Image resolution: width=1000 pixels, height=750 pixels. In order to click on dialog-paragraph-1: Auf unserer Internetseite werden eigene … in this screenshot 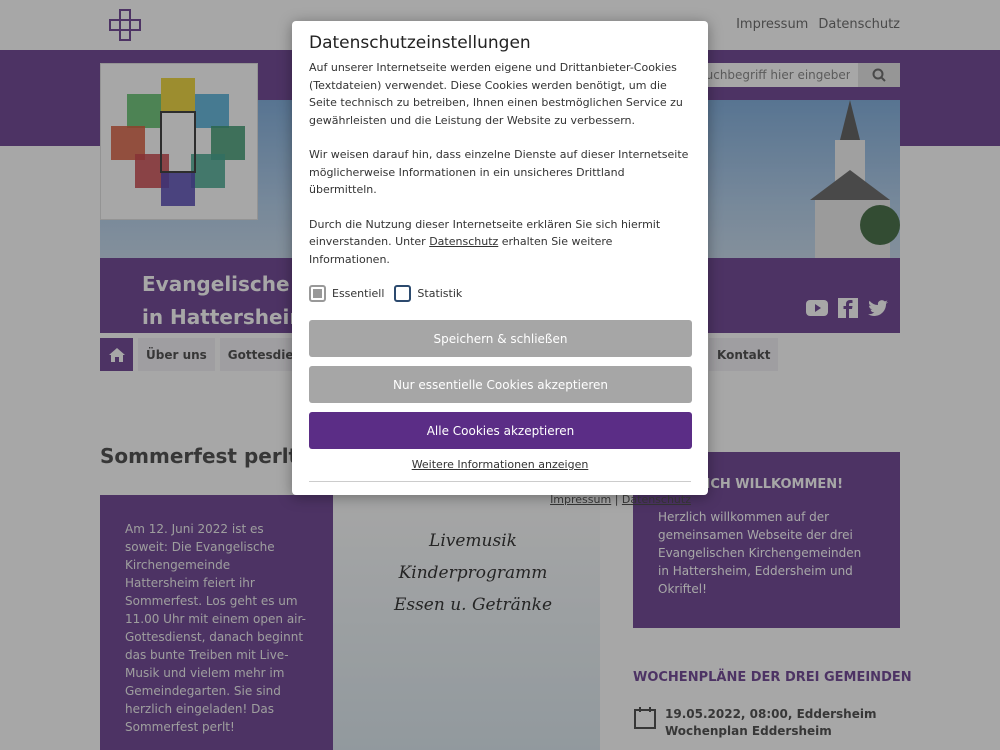, I will do `click(496, 94)`.